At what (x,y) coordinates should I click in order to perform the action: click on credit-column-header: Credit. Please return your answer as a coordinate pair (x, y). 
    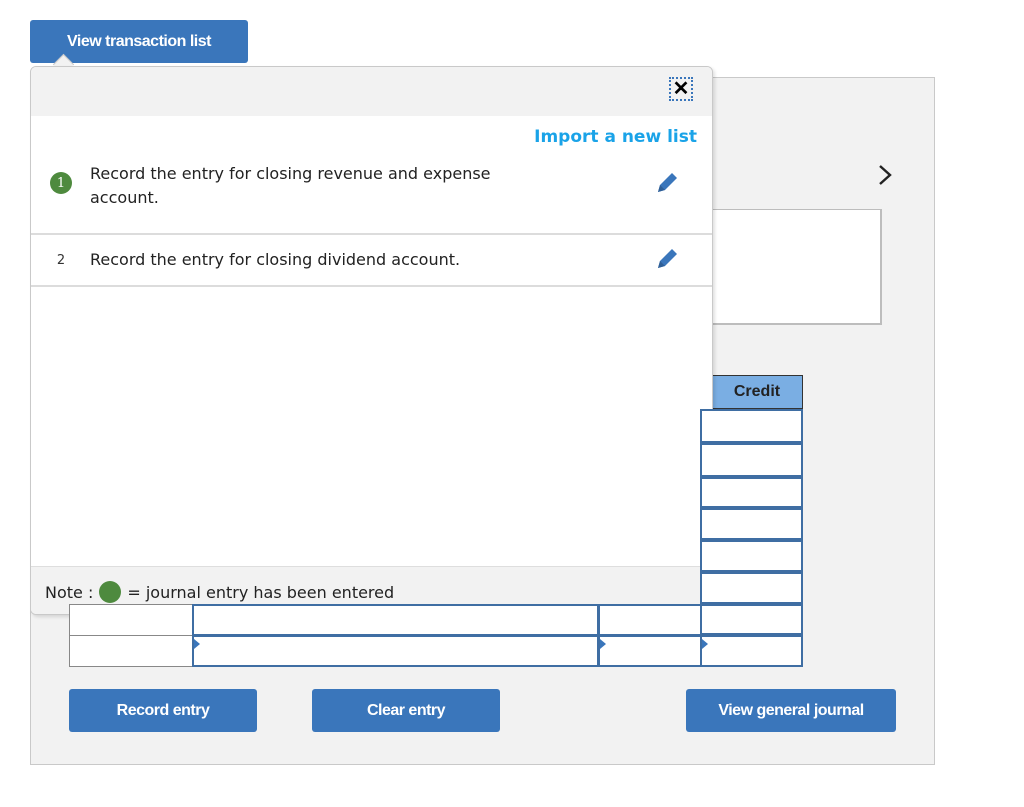
    Looking at the image, I should click on (757, 392).